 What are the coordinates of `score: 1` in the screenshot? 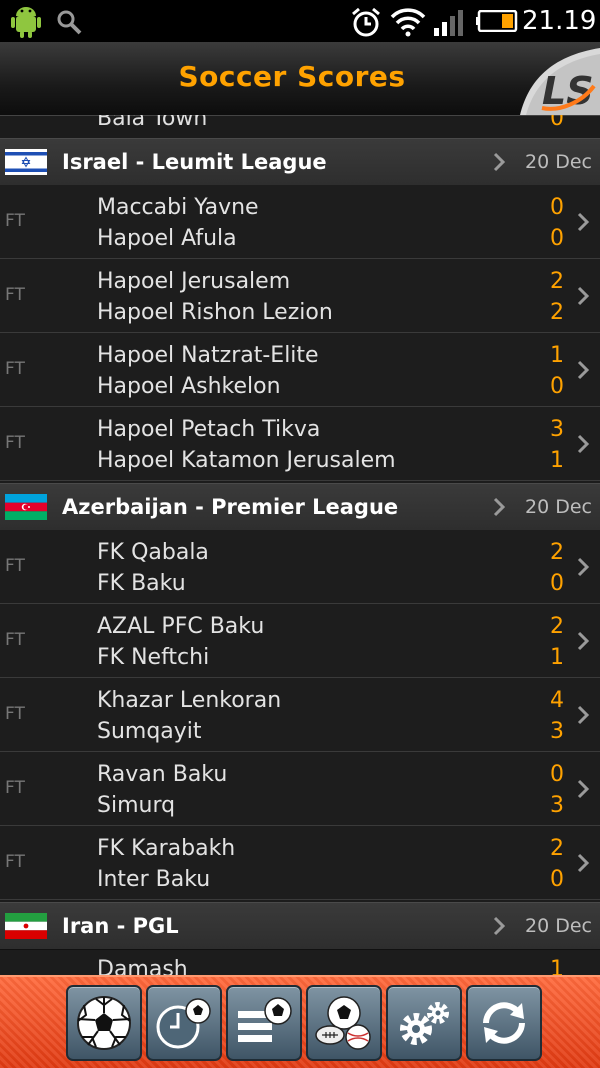 It's located at (557, 966).